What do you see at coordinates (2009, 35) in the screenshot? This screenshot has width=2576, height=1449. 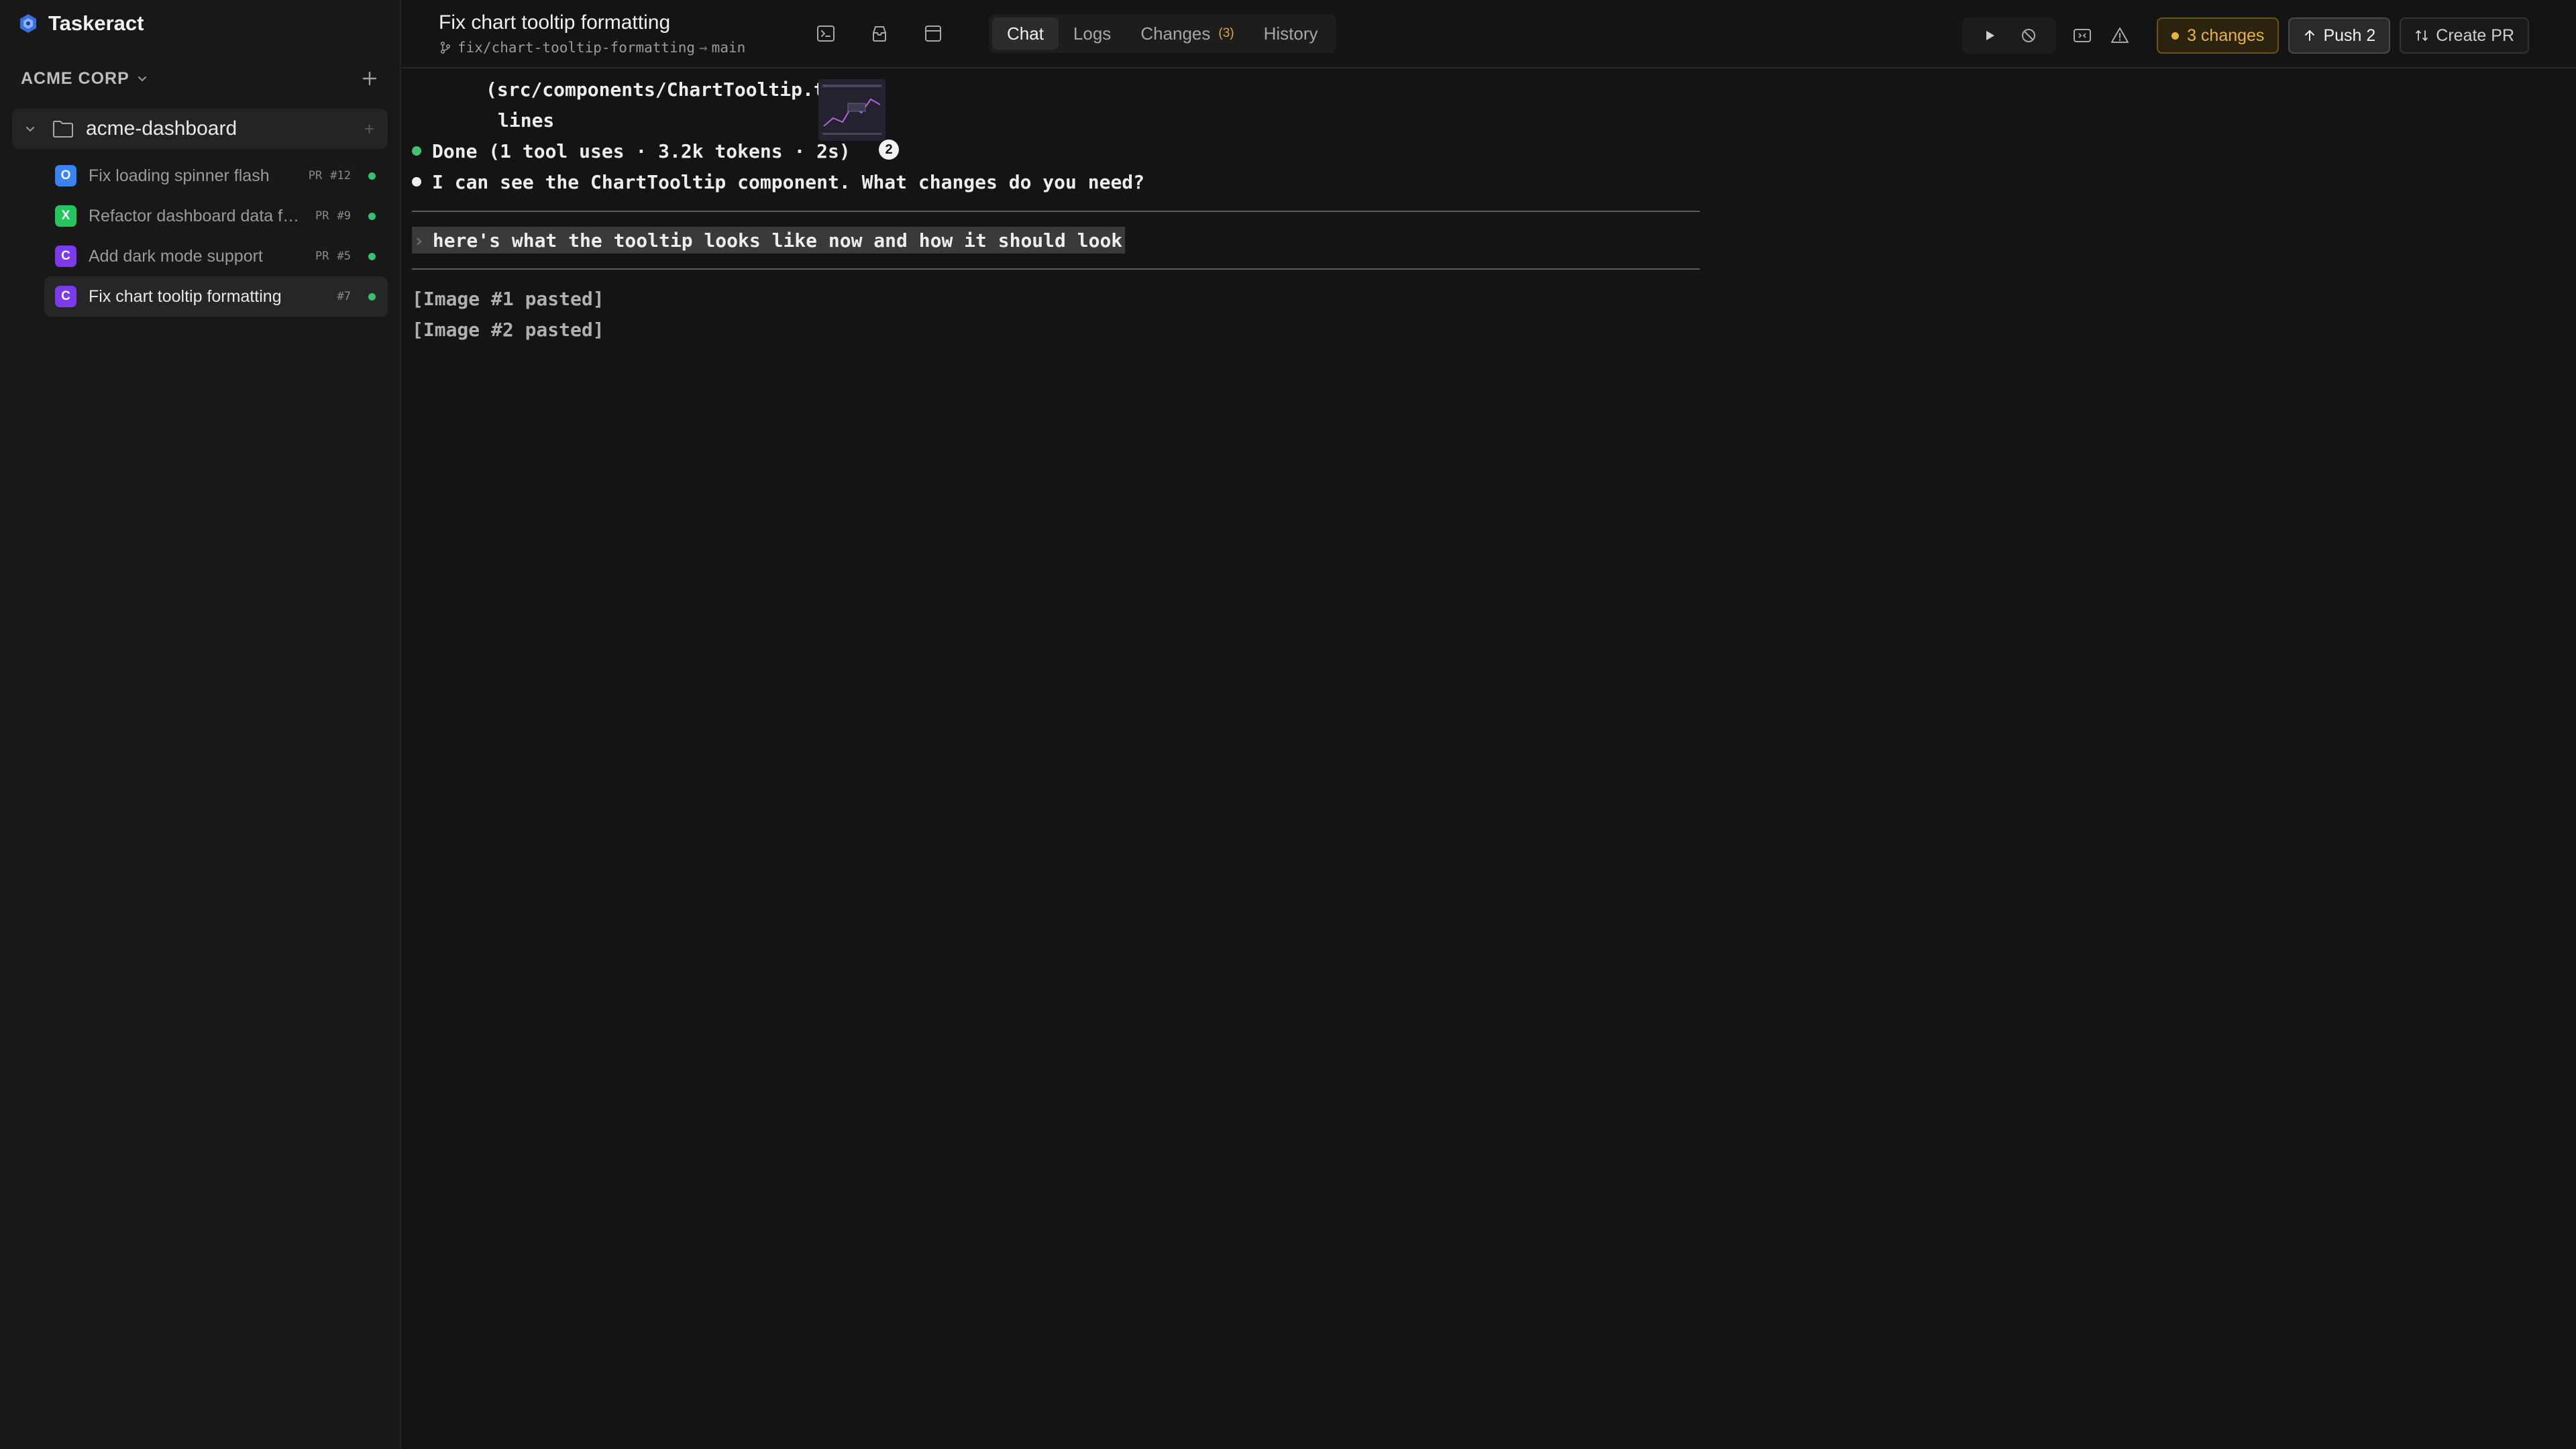 I see `run-controls` at bounding box center [2009, 35].